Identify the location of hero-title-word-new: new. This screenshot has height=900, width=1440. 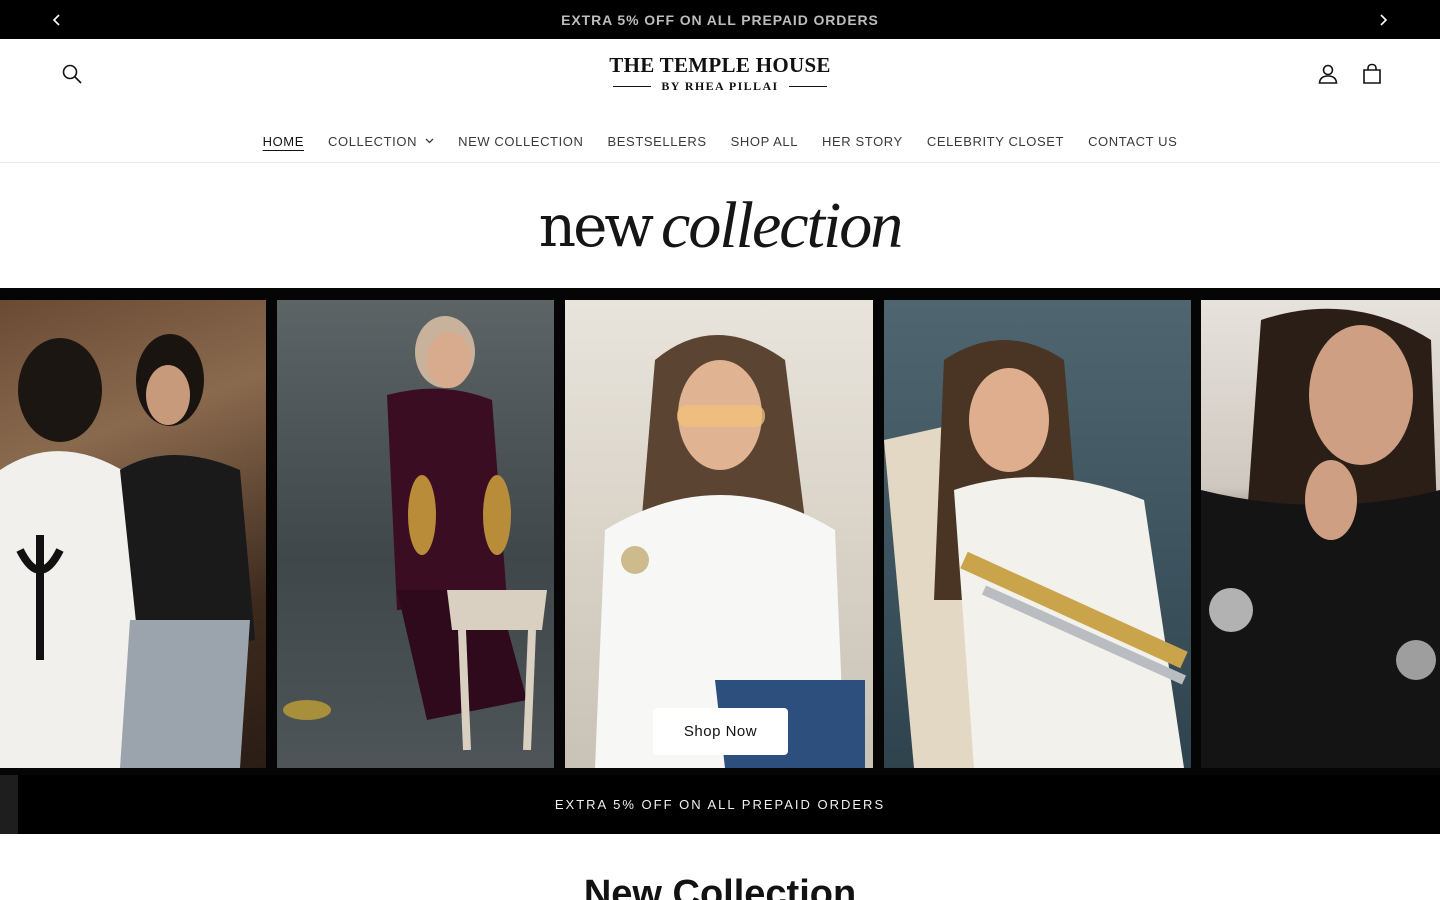
(596, 225).